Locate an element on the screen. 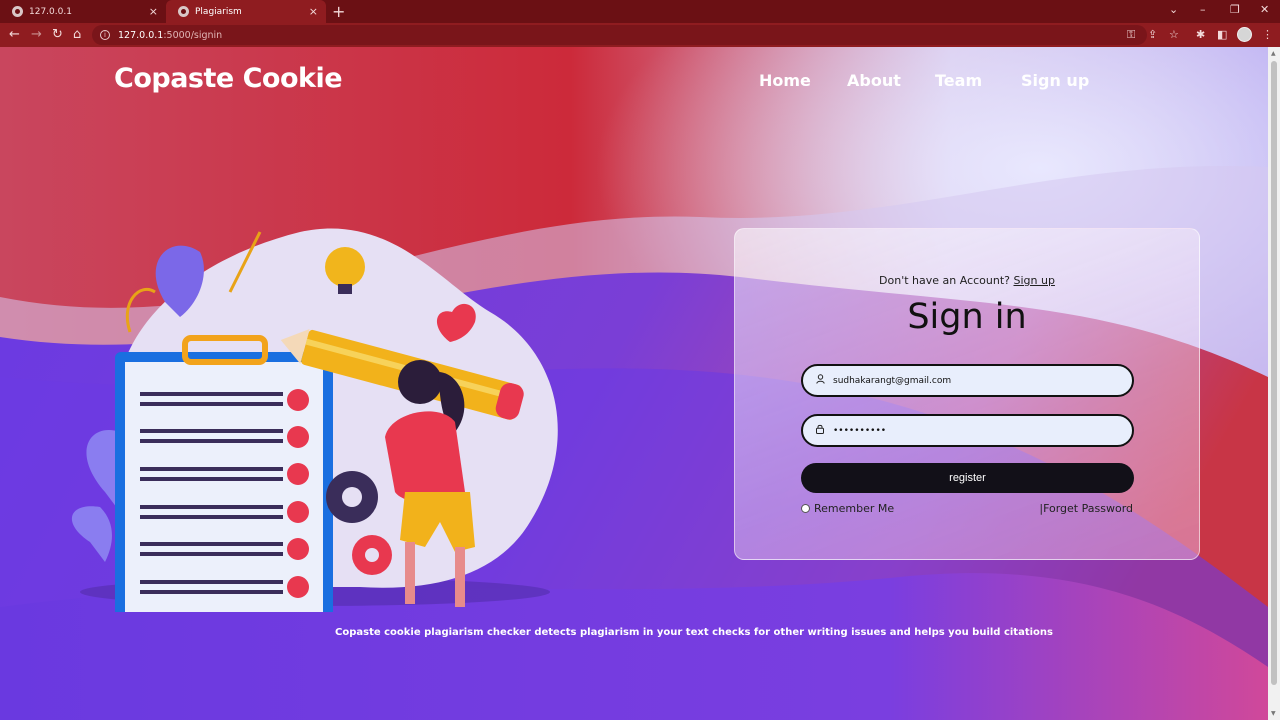 The height and width of the screenshot is (720, 1280). browser-menu-icon: ⋮ is located at coordinates (1267, 34).